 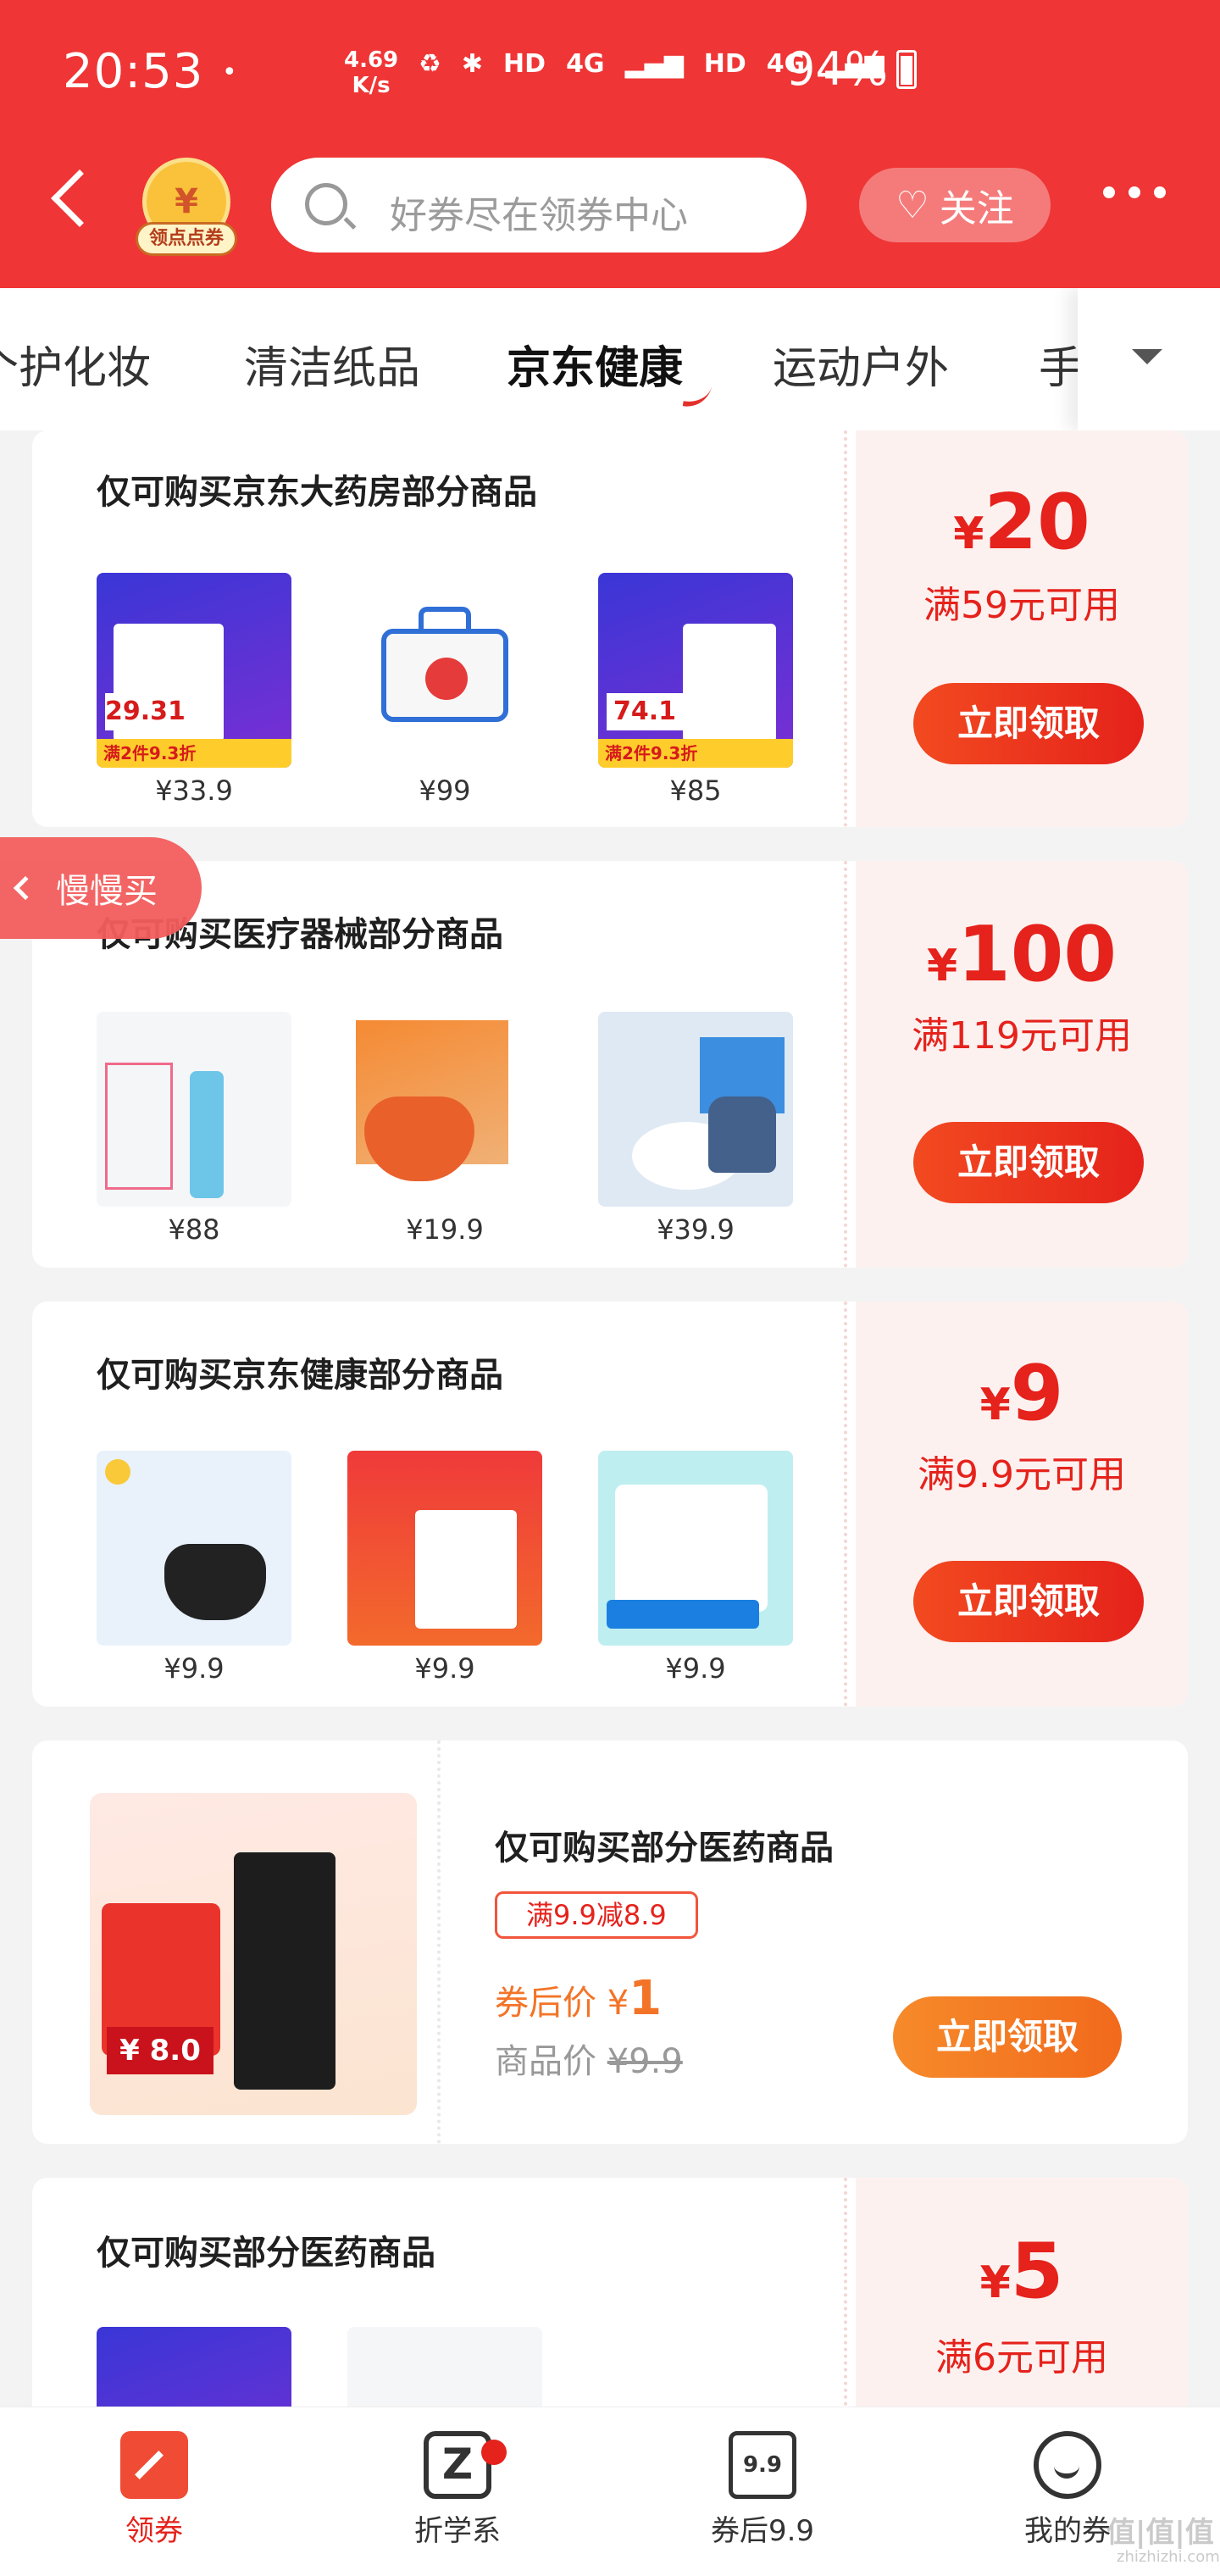 What do you see at coordinates (585, 64) in the screenshot?
I see `signal-4g-1: 4G` at bounding box center [585, 64].